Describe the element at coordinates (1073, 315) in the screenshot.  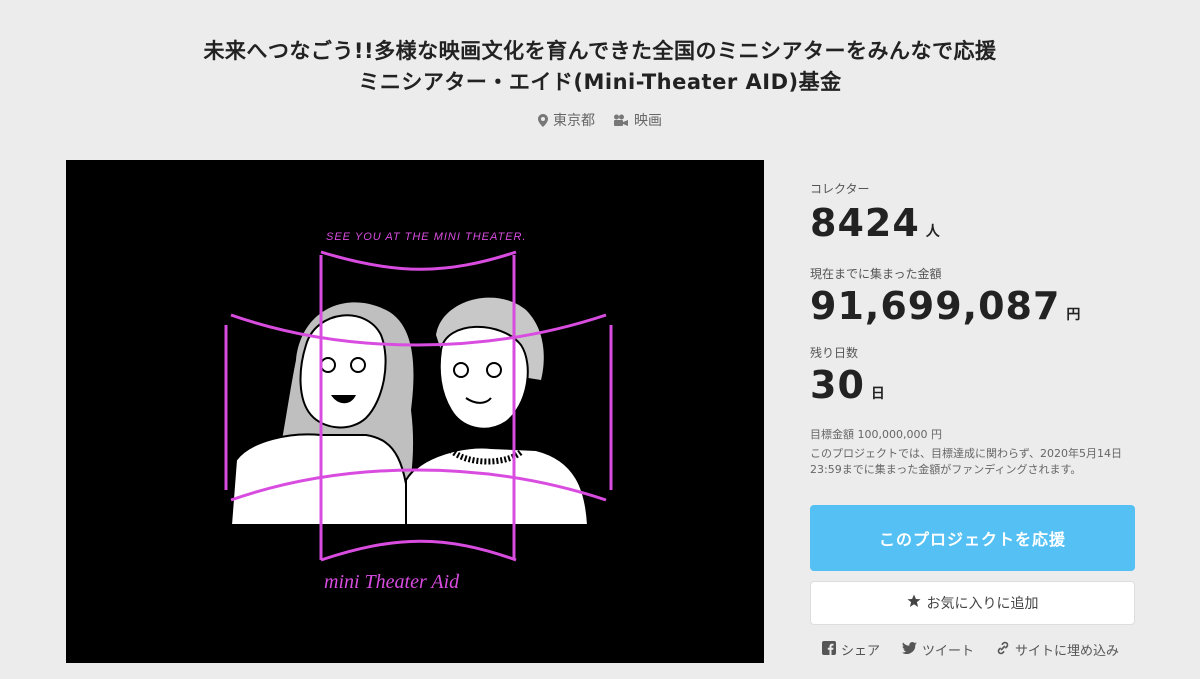
I see `amount-unit: 円` at that location.